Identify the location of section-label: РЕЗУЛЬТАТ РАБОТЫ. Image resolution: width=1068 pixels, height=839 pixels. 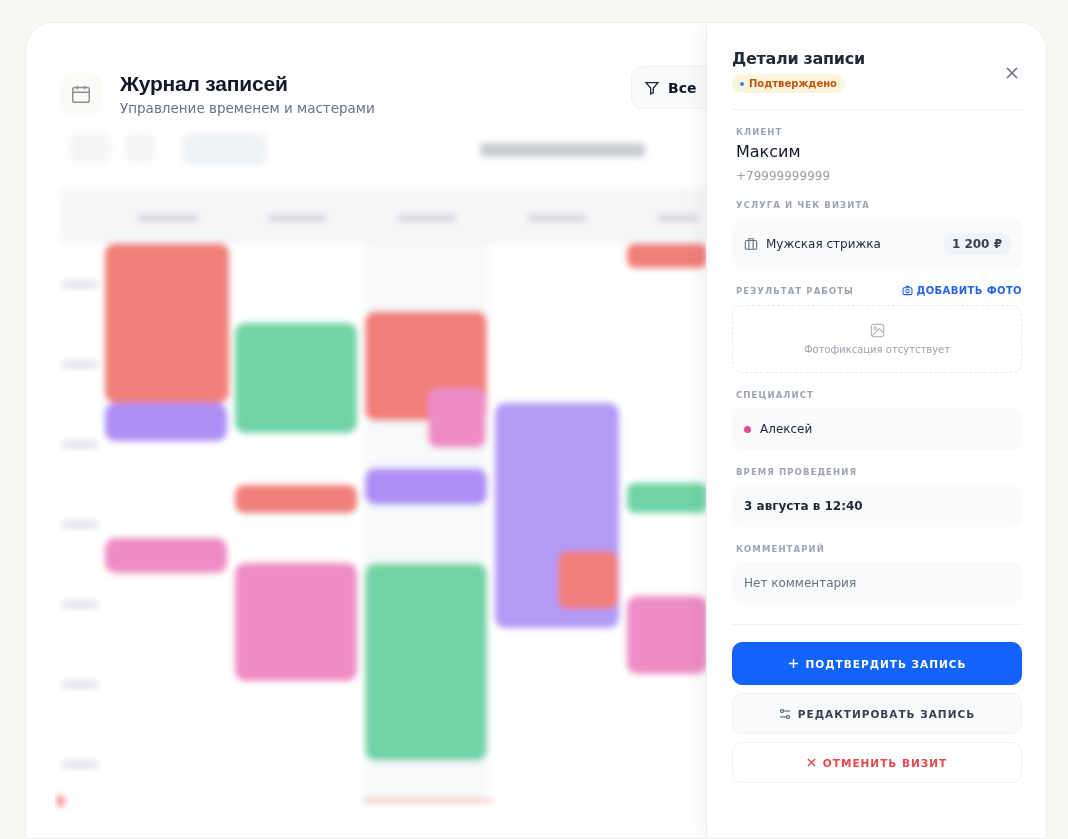
(795, 291).